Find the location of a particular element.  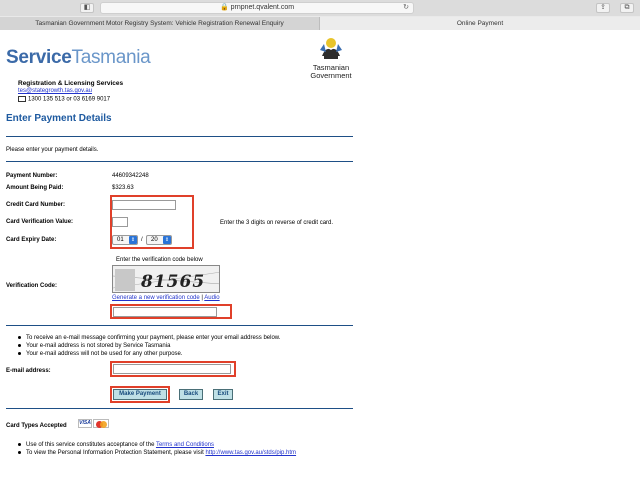

card-number-input is located at coordinates (144, 205).